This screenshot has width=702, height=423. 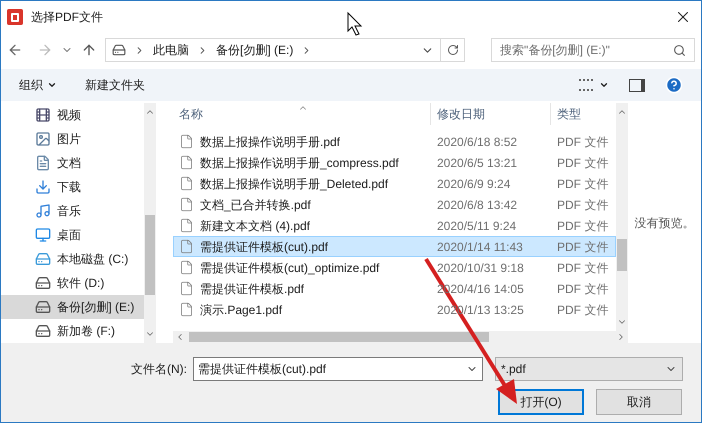 I want to click on preview-message: 没有预览。, so click(x=664, y=223).